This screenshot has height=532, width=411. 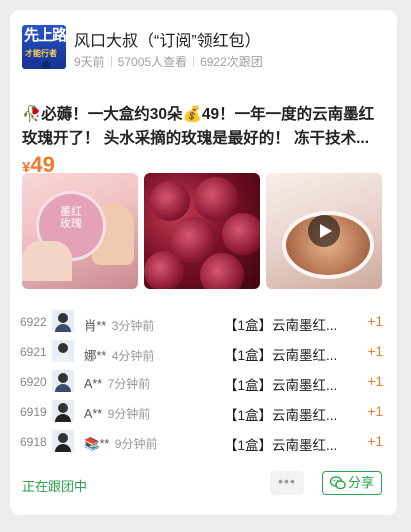 What do you see at coordinates (117, 384) in the screenshot?
I see `buyer-name: A** 7分钟前` at bounding box center [117, 384].